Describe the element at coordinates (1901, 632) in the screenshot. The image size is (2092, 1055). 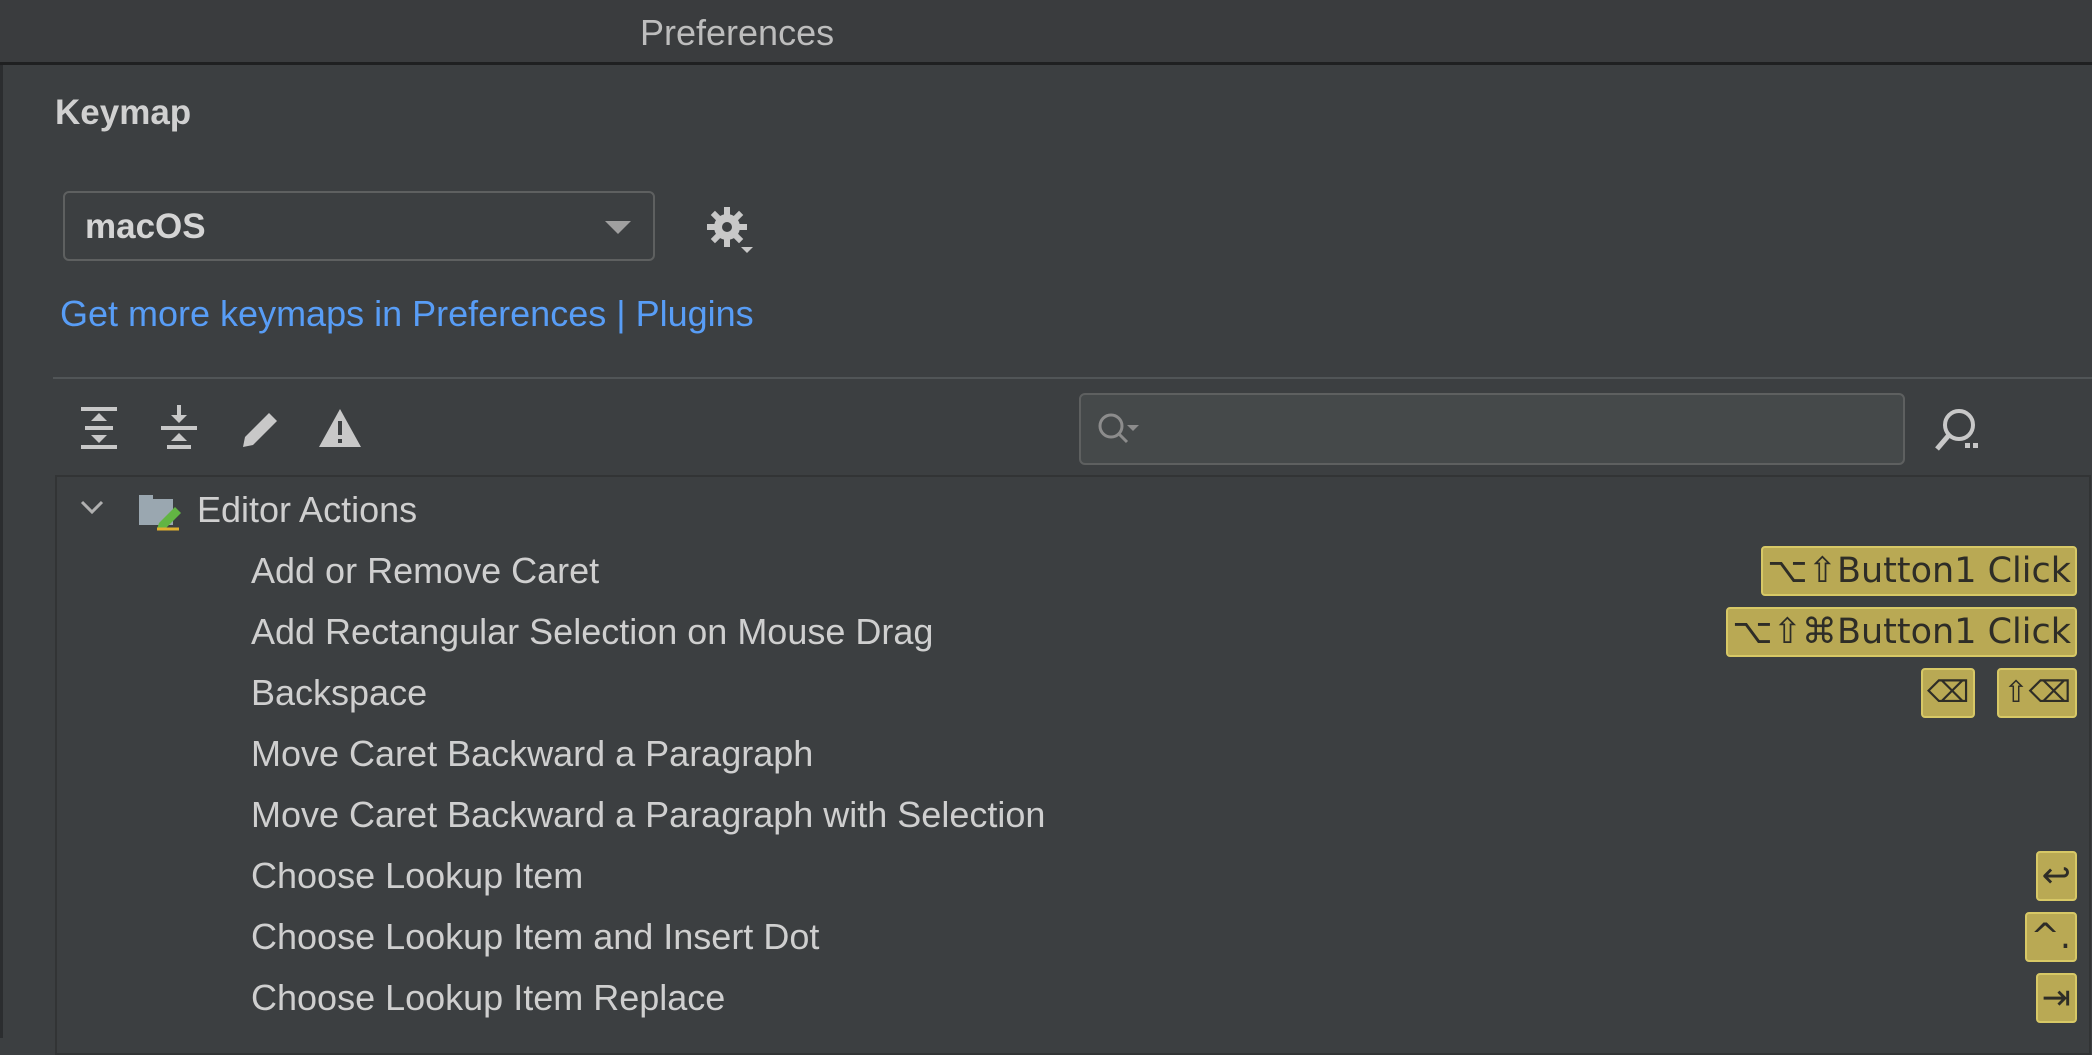
I see `shortcut-badge: ⌥⇧⌘Button1 Click` at that location.